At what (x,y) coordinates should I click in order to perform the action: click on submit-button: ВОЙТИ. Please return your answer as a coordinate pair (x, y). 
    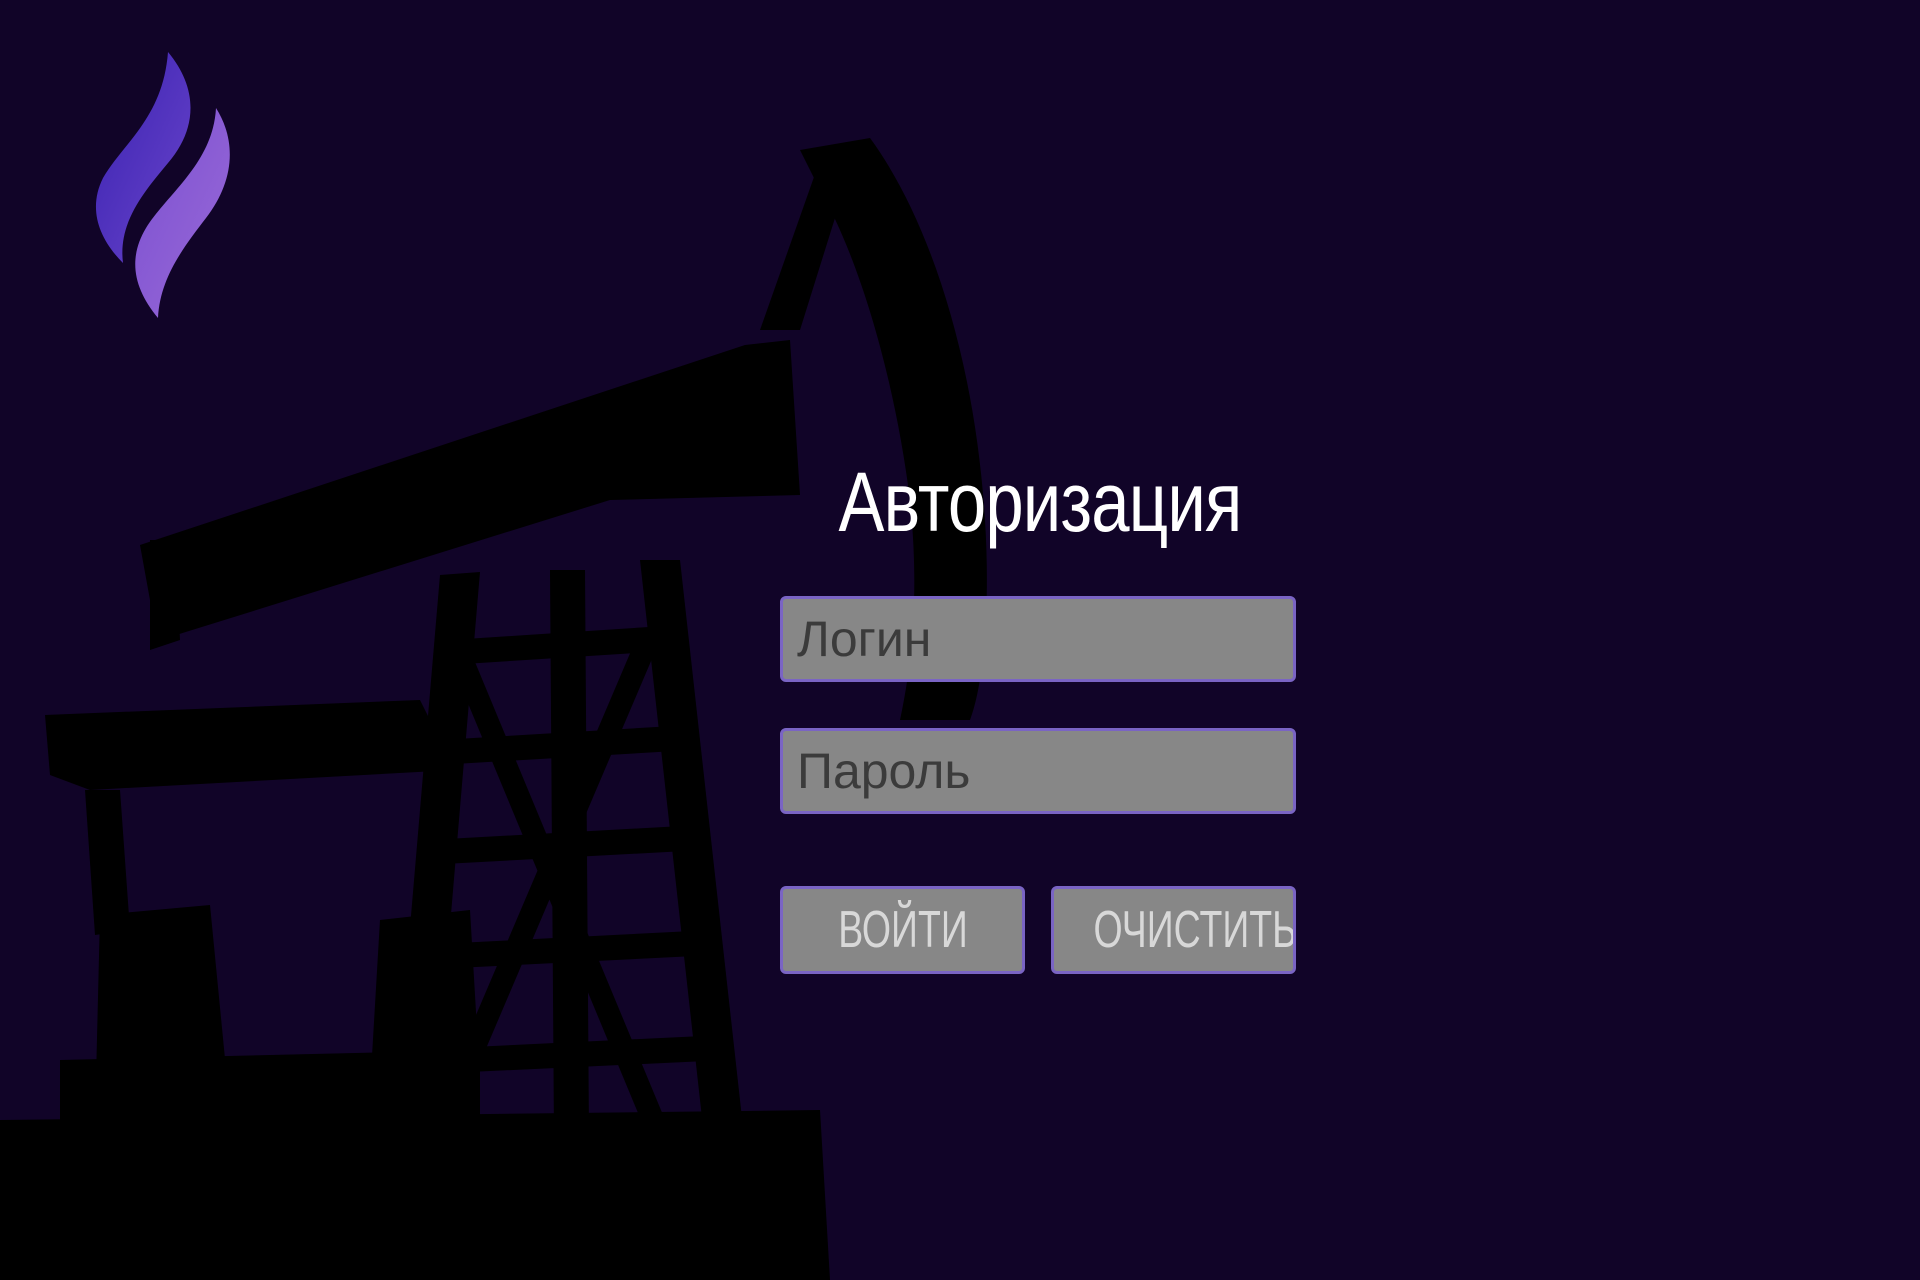
    Looking at the image, I should click on (902, 930).